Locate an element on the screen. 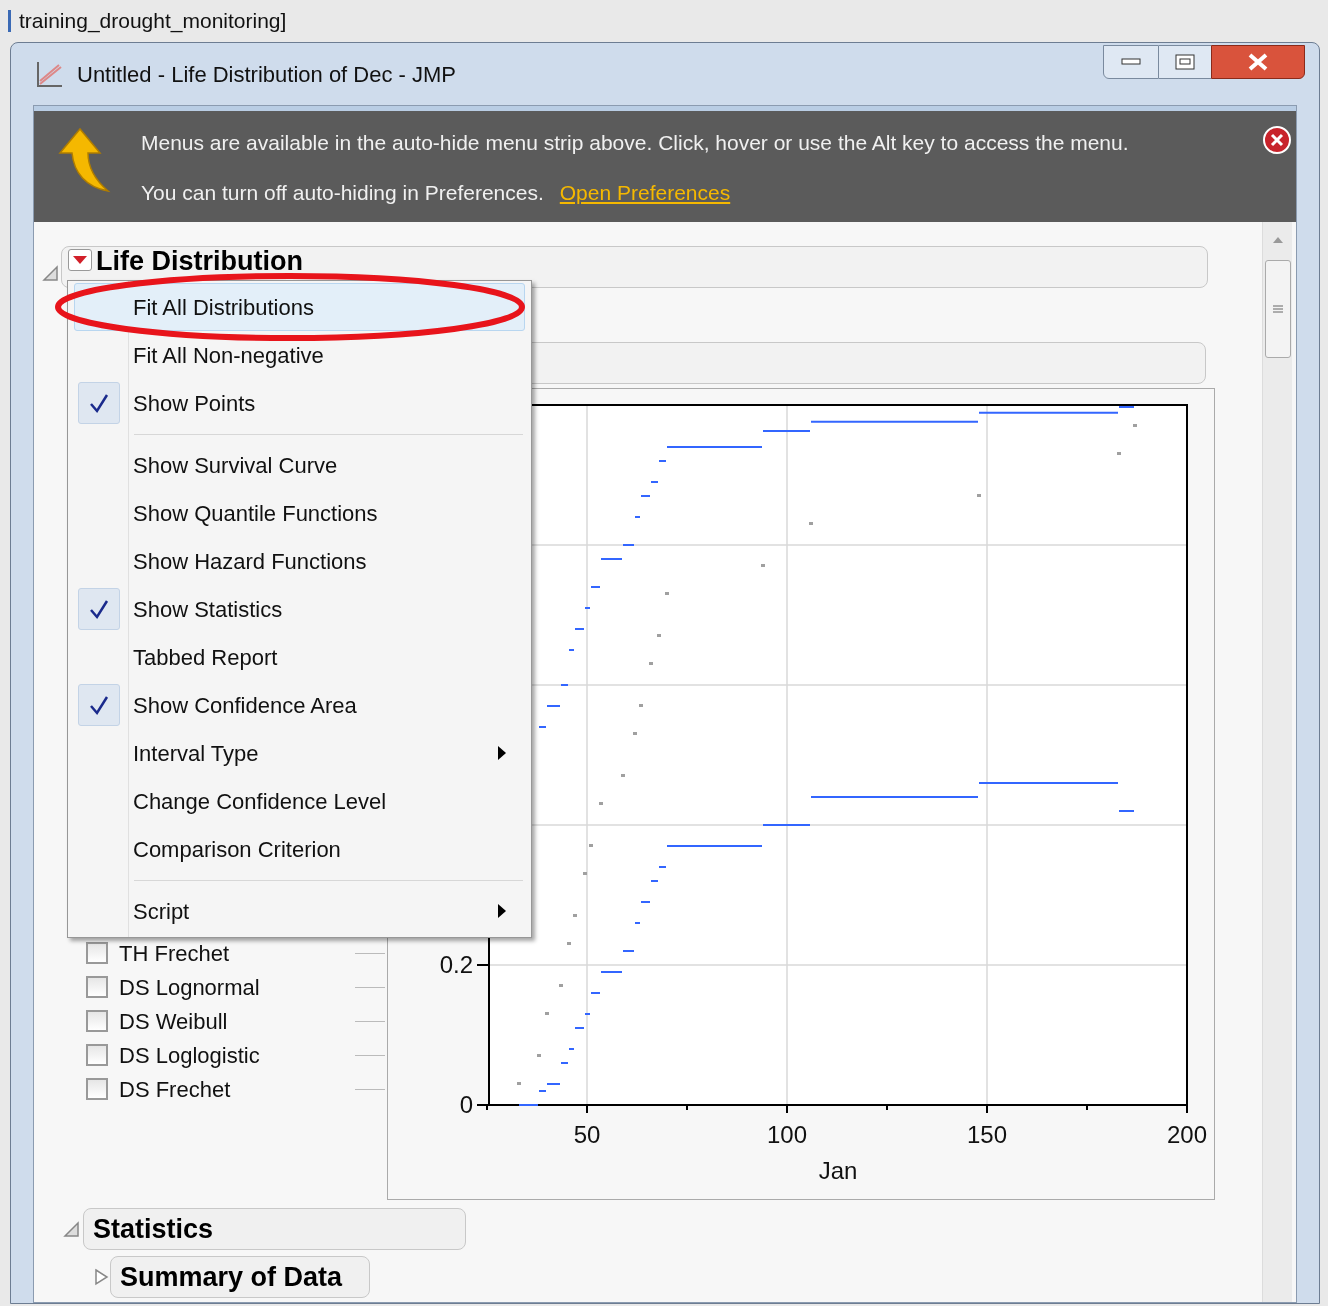 This screenshot has height=1306, width=1328. minimize-icon is located at coordinates (1131, 62).